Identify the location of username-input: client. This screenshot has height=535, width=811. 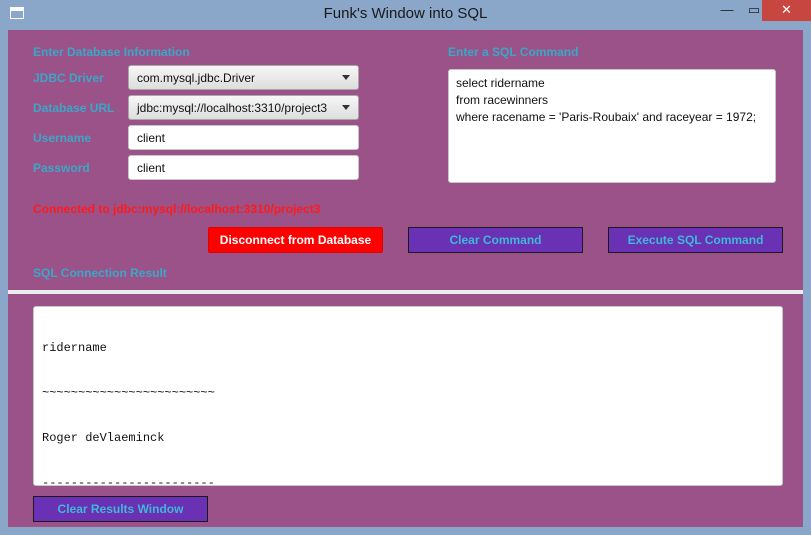
(243, 137).